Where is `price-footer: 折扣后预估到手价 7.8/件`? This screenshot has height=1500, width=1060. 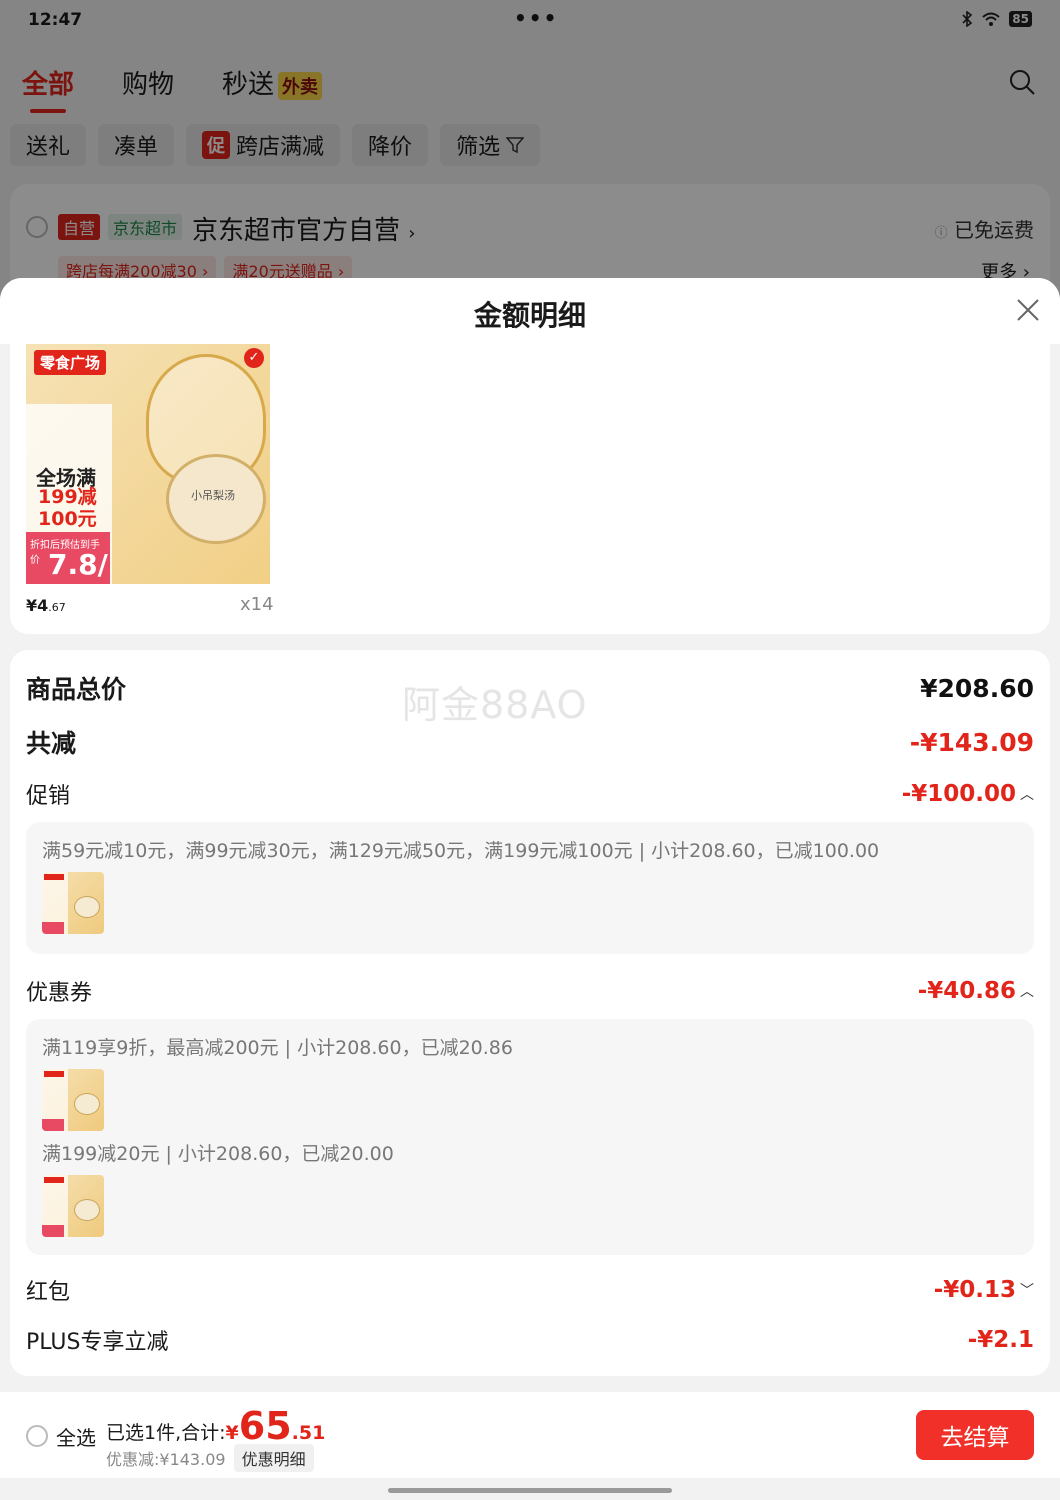 price-footer: 折扣后预估到手价 7.8/件 is located at coordinates (68, 558).